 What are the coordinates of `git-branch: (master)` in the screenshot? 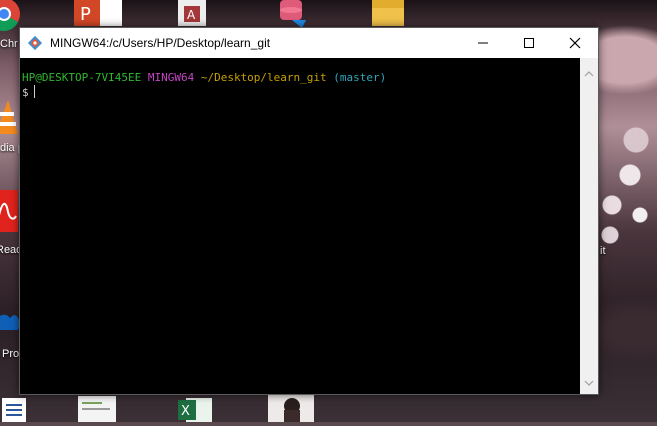 It's located at (360, 77).